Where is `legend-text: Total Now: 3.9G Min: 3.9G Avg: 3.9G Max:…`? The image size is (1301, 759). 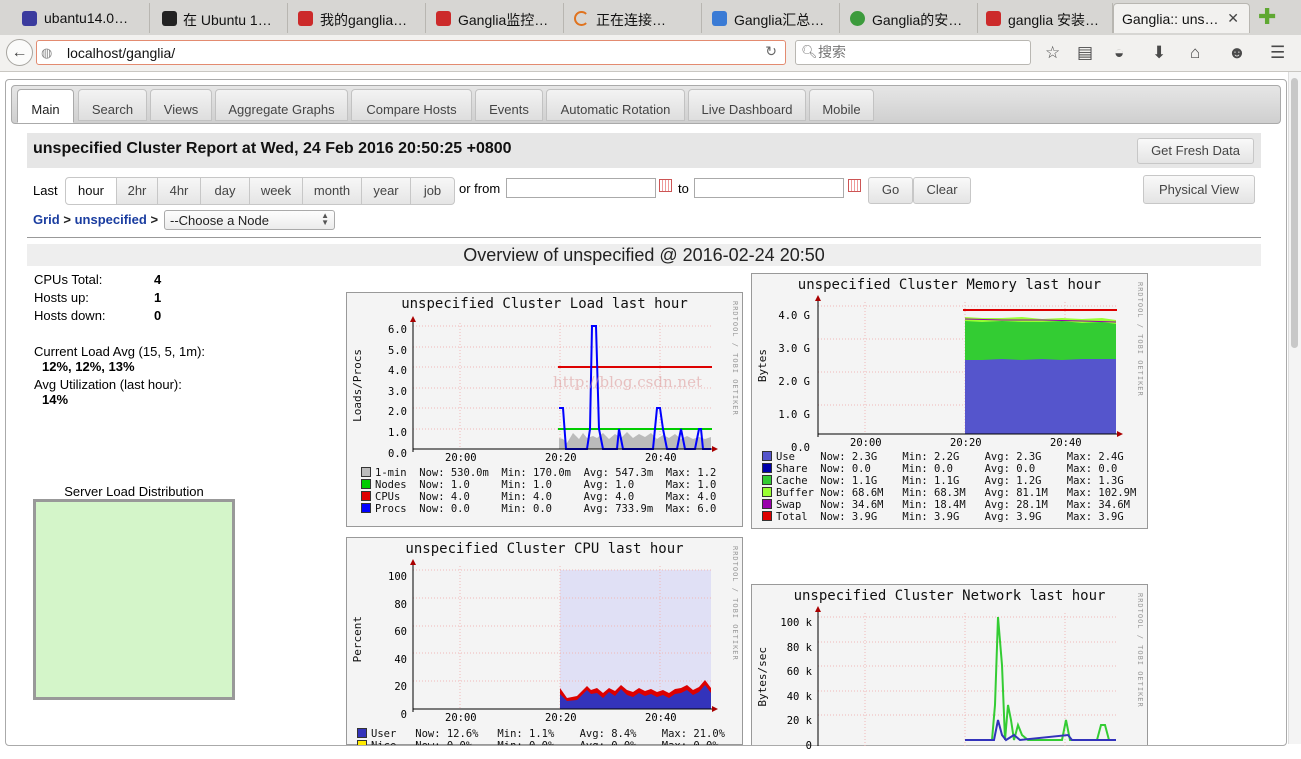 legend-text: Total Now: 3.9G Min: 3.9G Avg: 3.9G Max:… is located at coordinates (950, 517).